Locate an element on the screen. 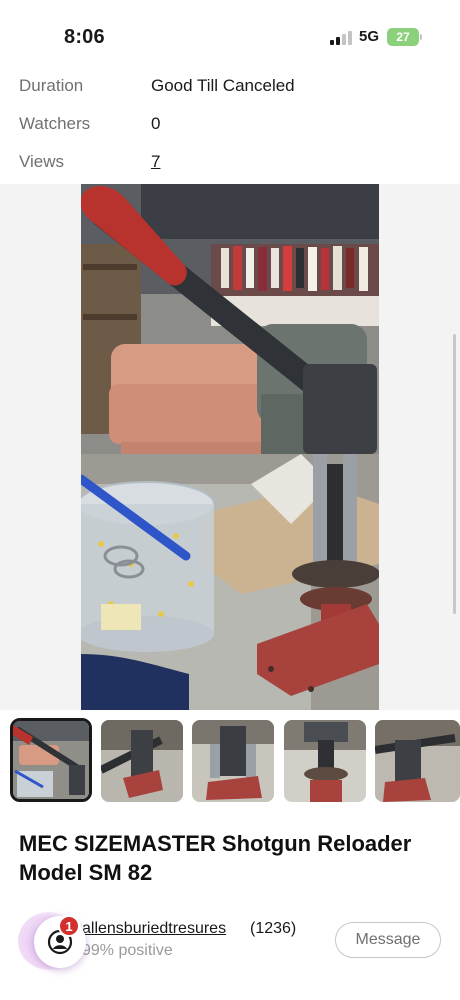 This screenshot has width=460, height=1000. status-bar: 8:06 5G 27 is located at coordinates (230, 35).